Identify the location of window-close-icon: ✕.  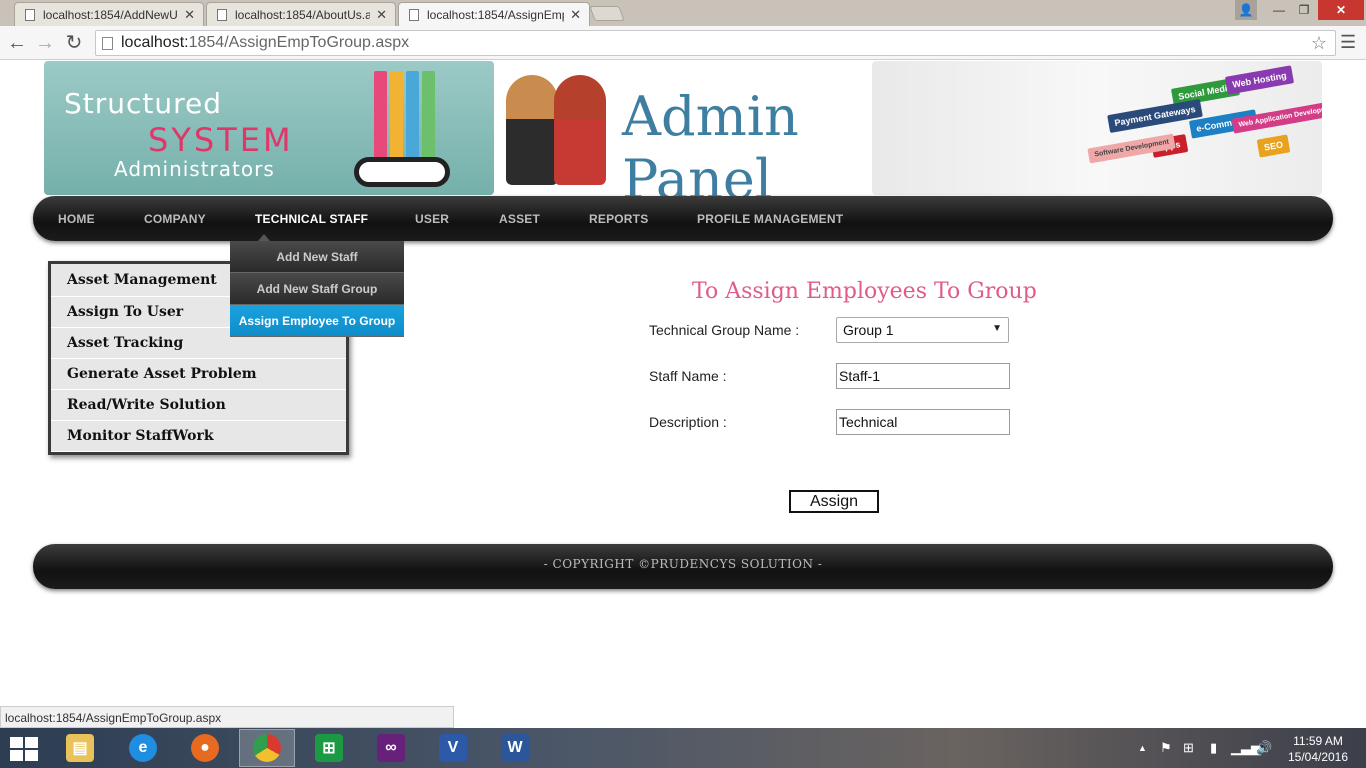
(1341, 10).